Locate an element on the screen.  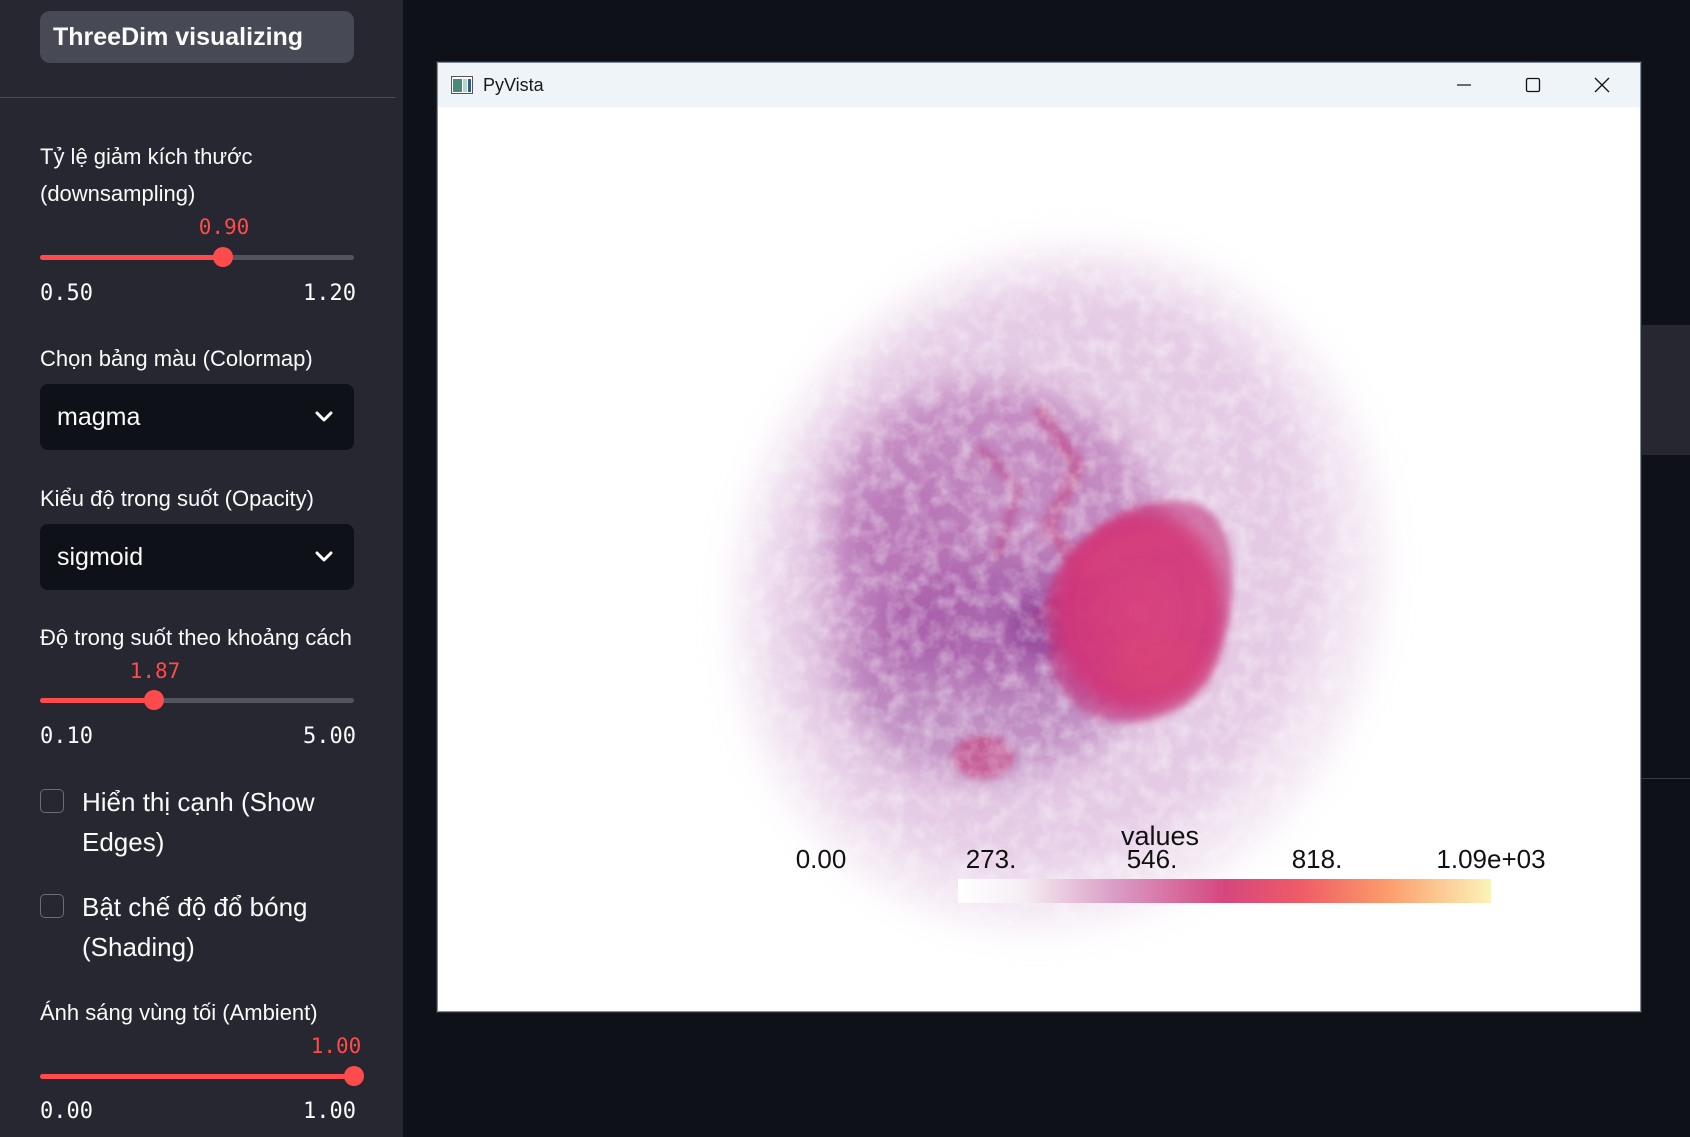
opacity-label: Kiểu độ trong suốt (Opacity) is located at coordinates (177, 498).